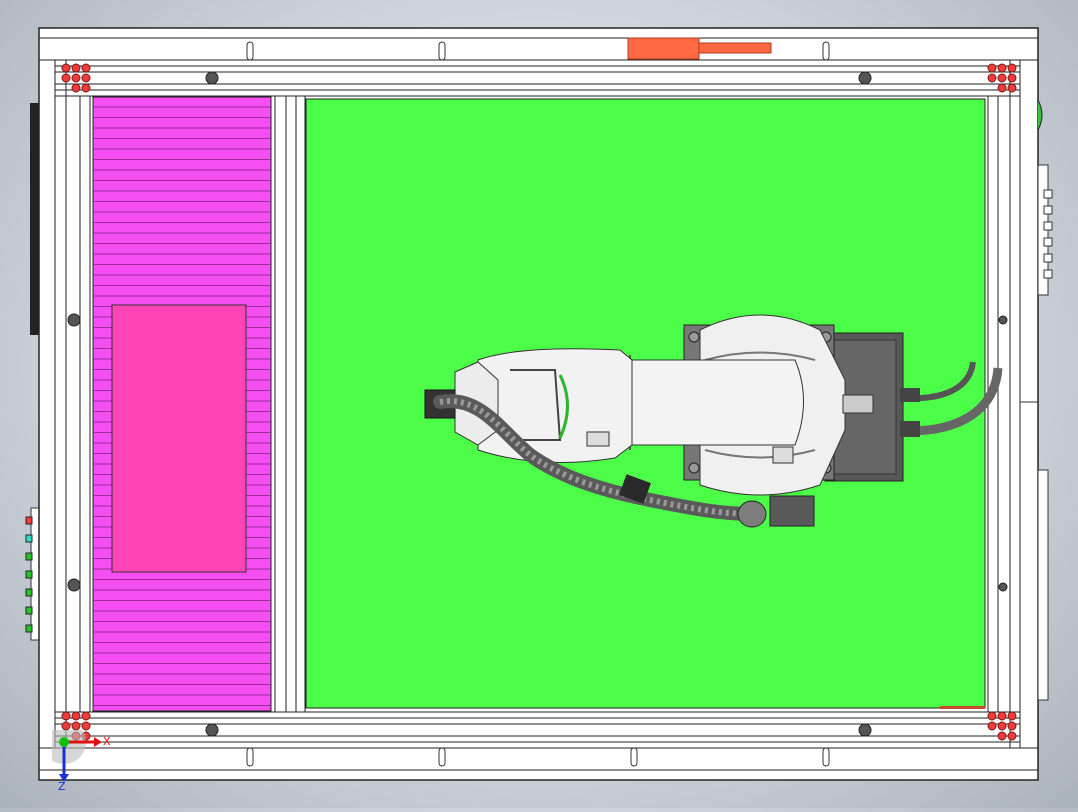 The height and width of the screenshot is (812, 1078). I want to click on left-side-panel, so click(34, 219).